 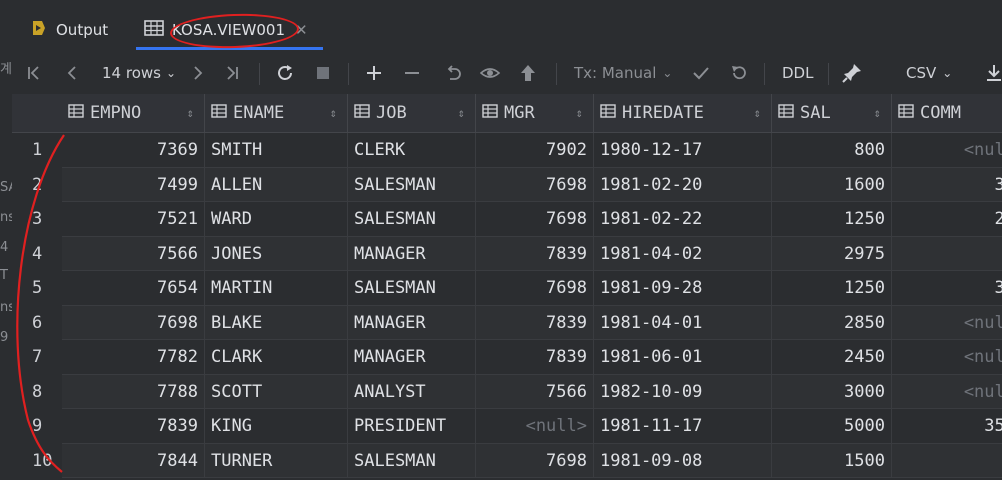 What do you see at coordinates (276, 253) in the screenshot?
I see `cell-ename: JONES` at bounding box center [276, 253].